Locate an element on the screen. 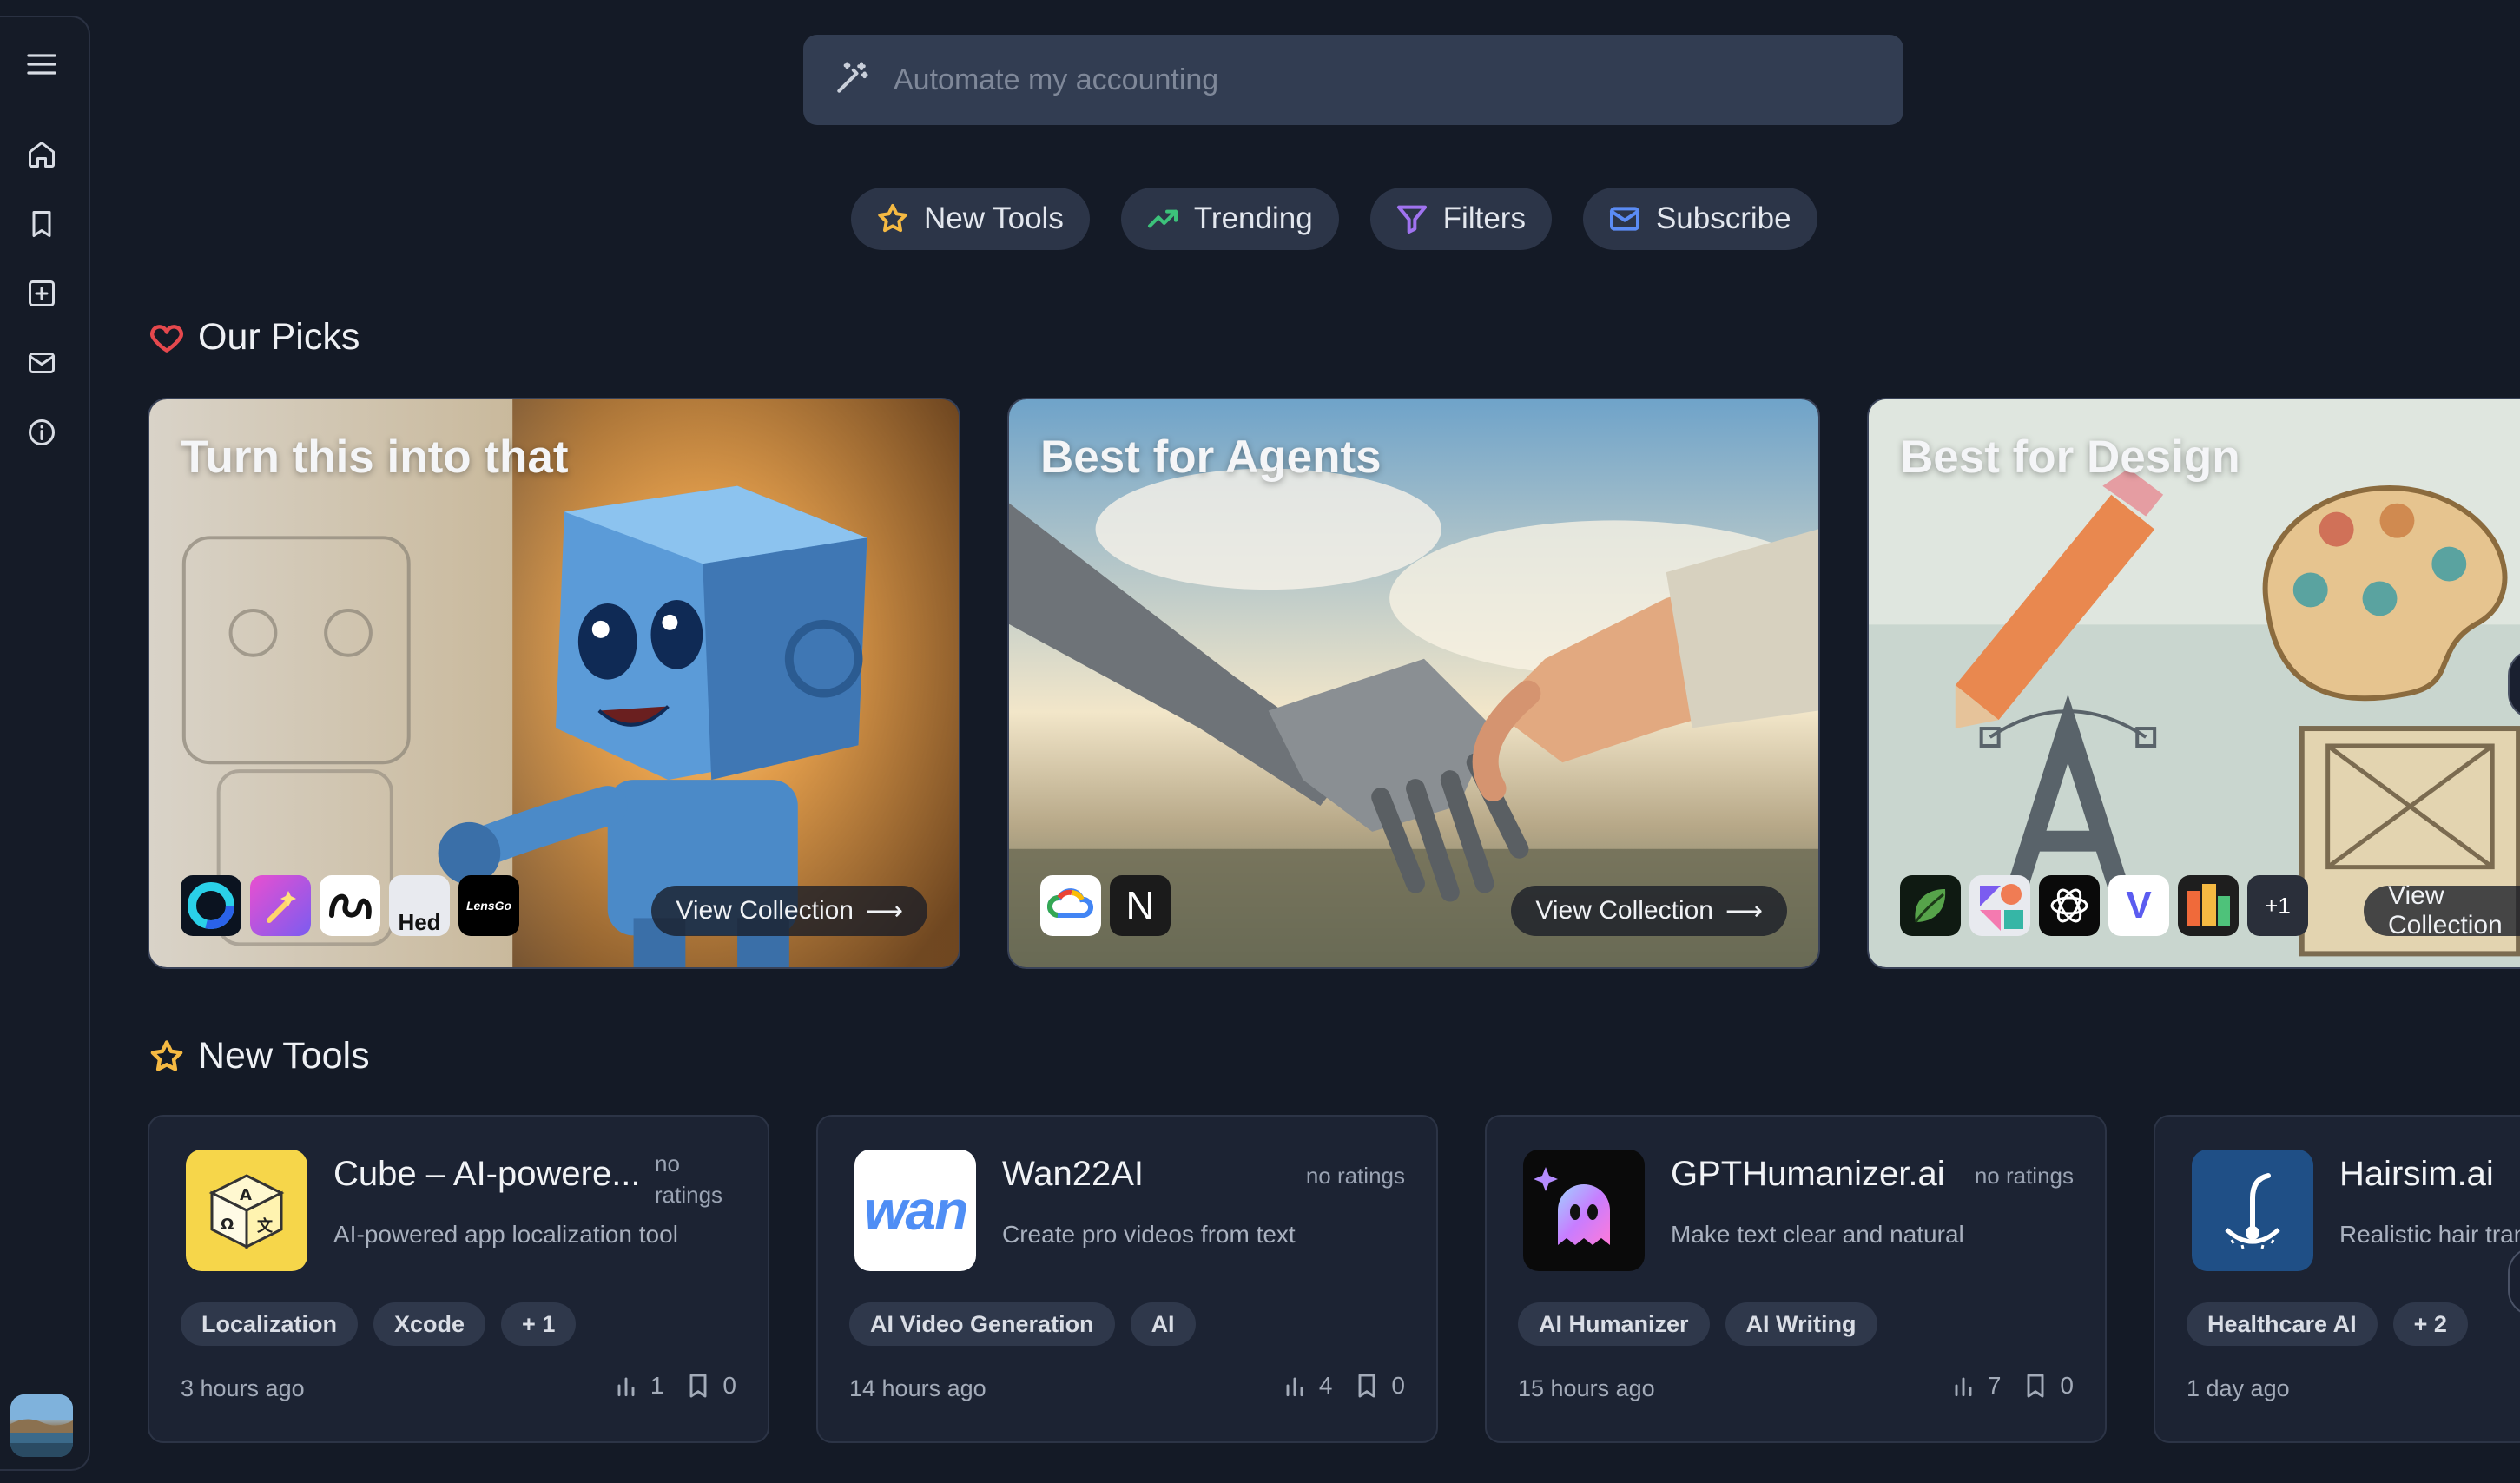 The image size is (2520, 1483). notion-logo: N is located at coordinates (1140, 905).